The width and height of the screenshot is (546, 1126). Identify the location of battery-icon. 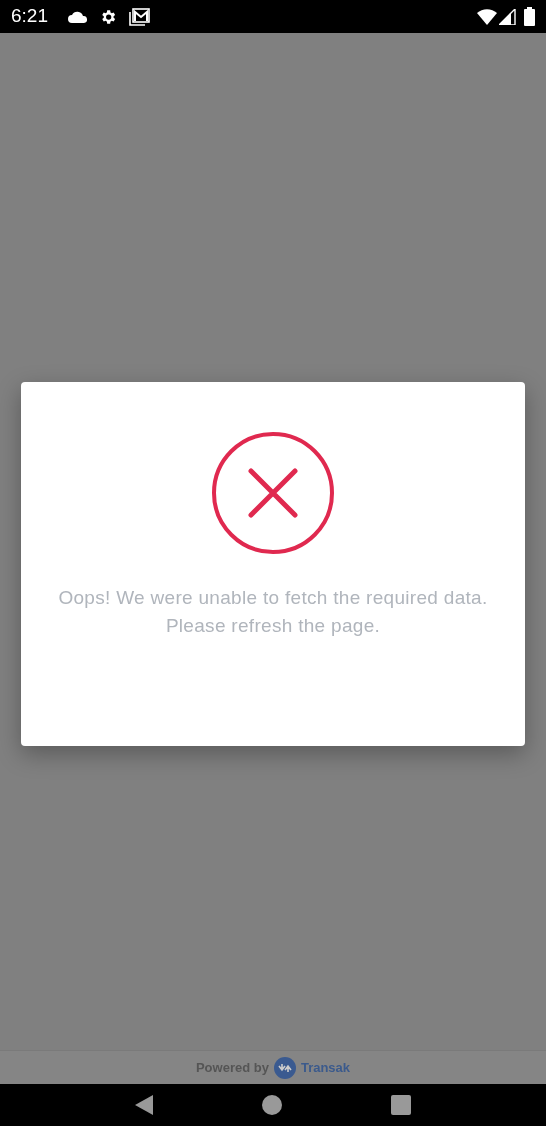
(529, 16).